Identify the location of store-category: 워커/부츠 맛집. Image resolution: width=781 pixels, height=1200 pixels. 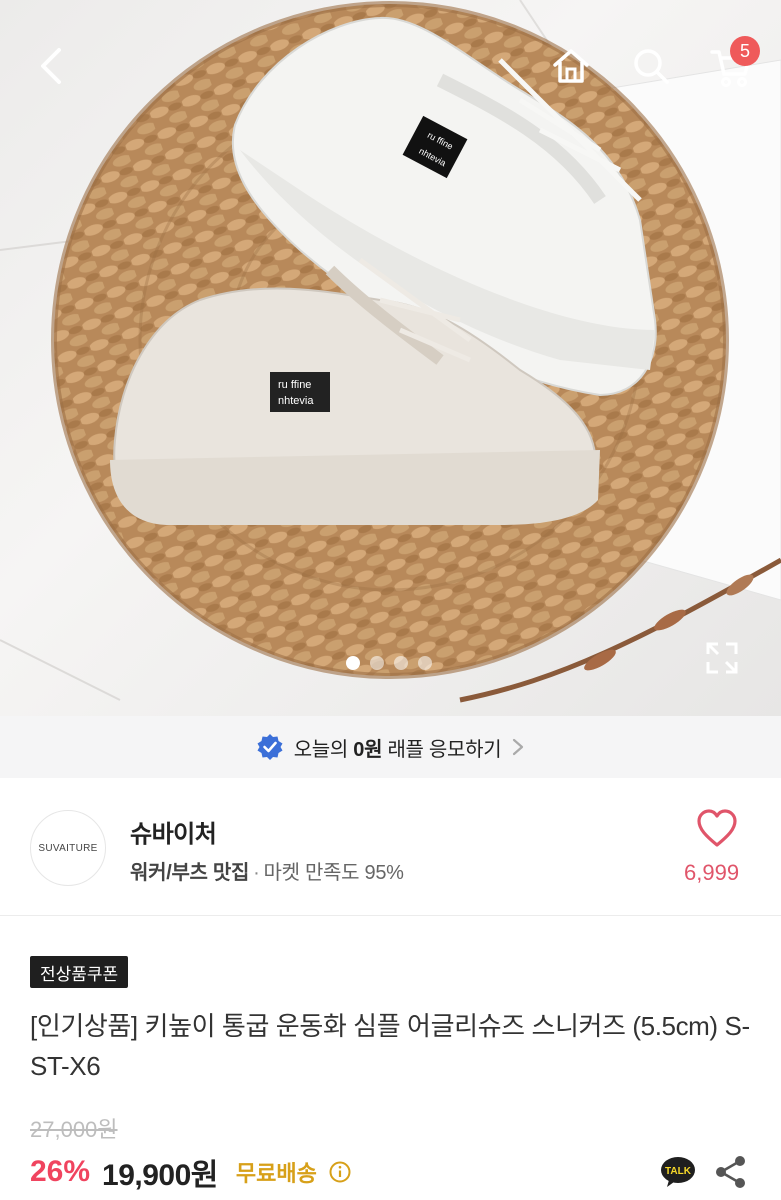
(190, 873).